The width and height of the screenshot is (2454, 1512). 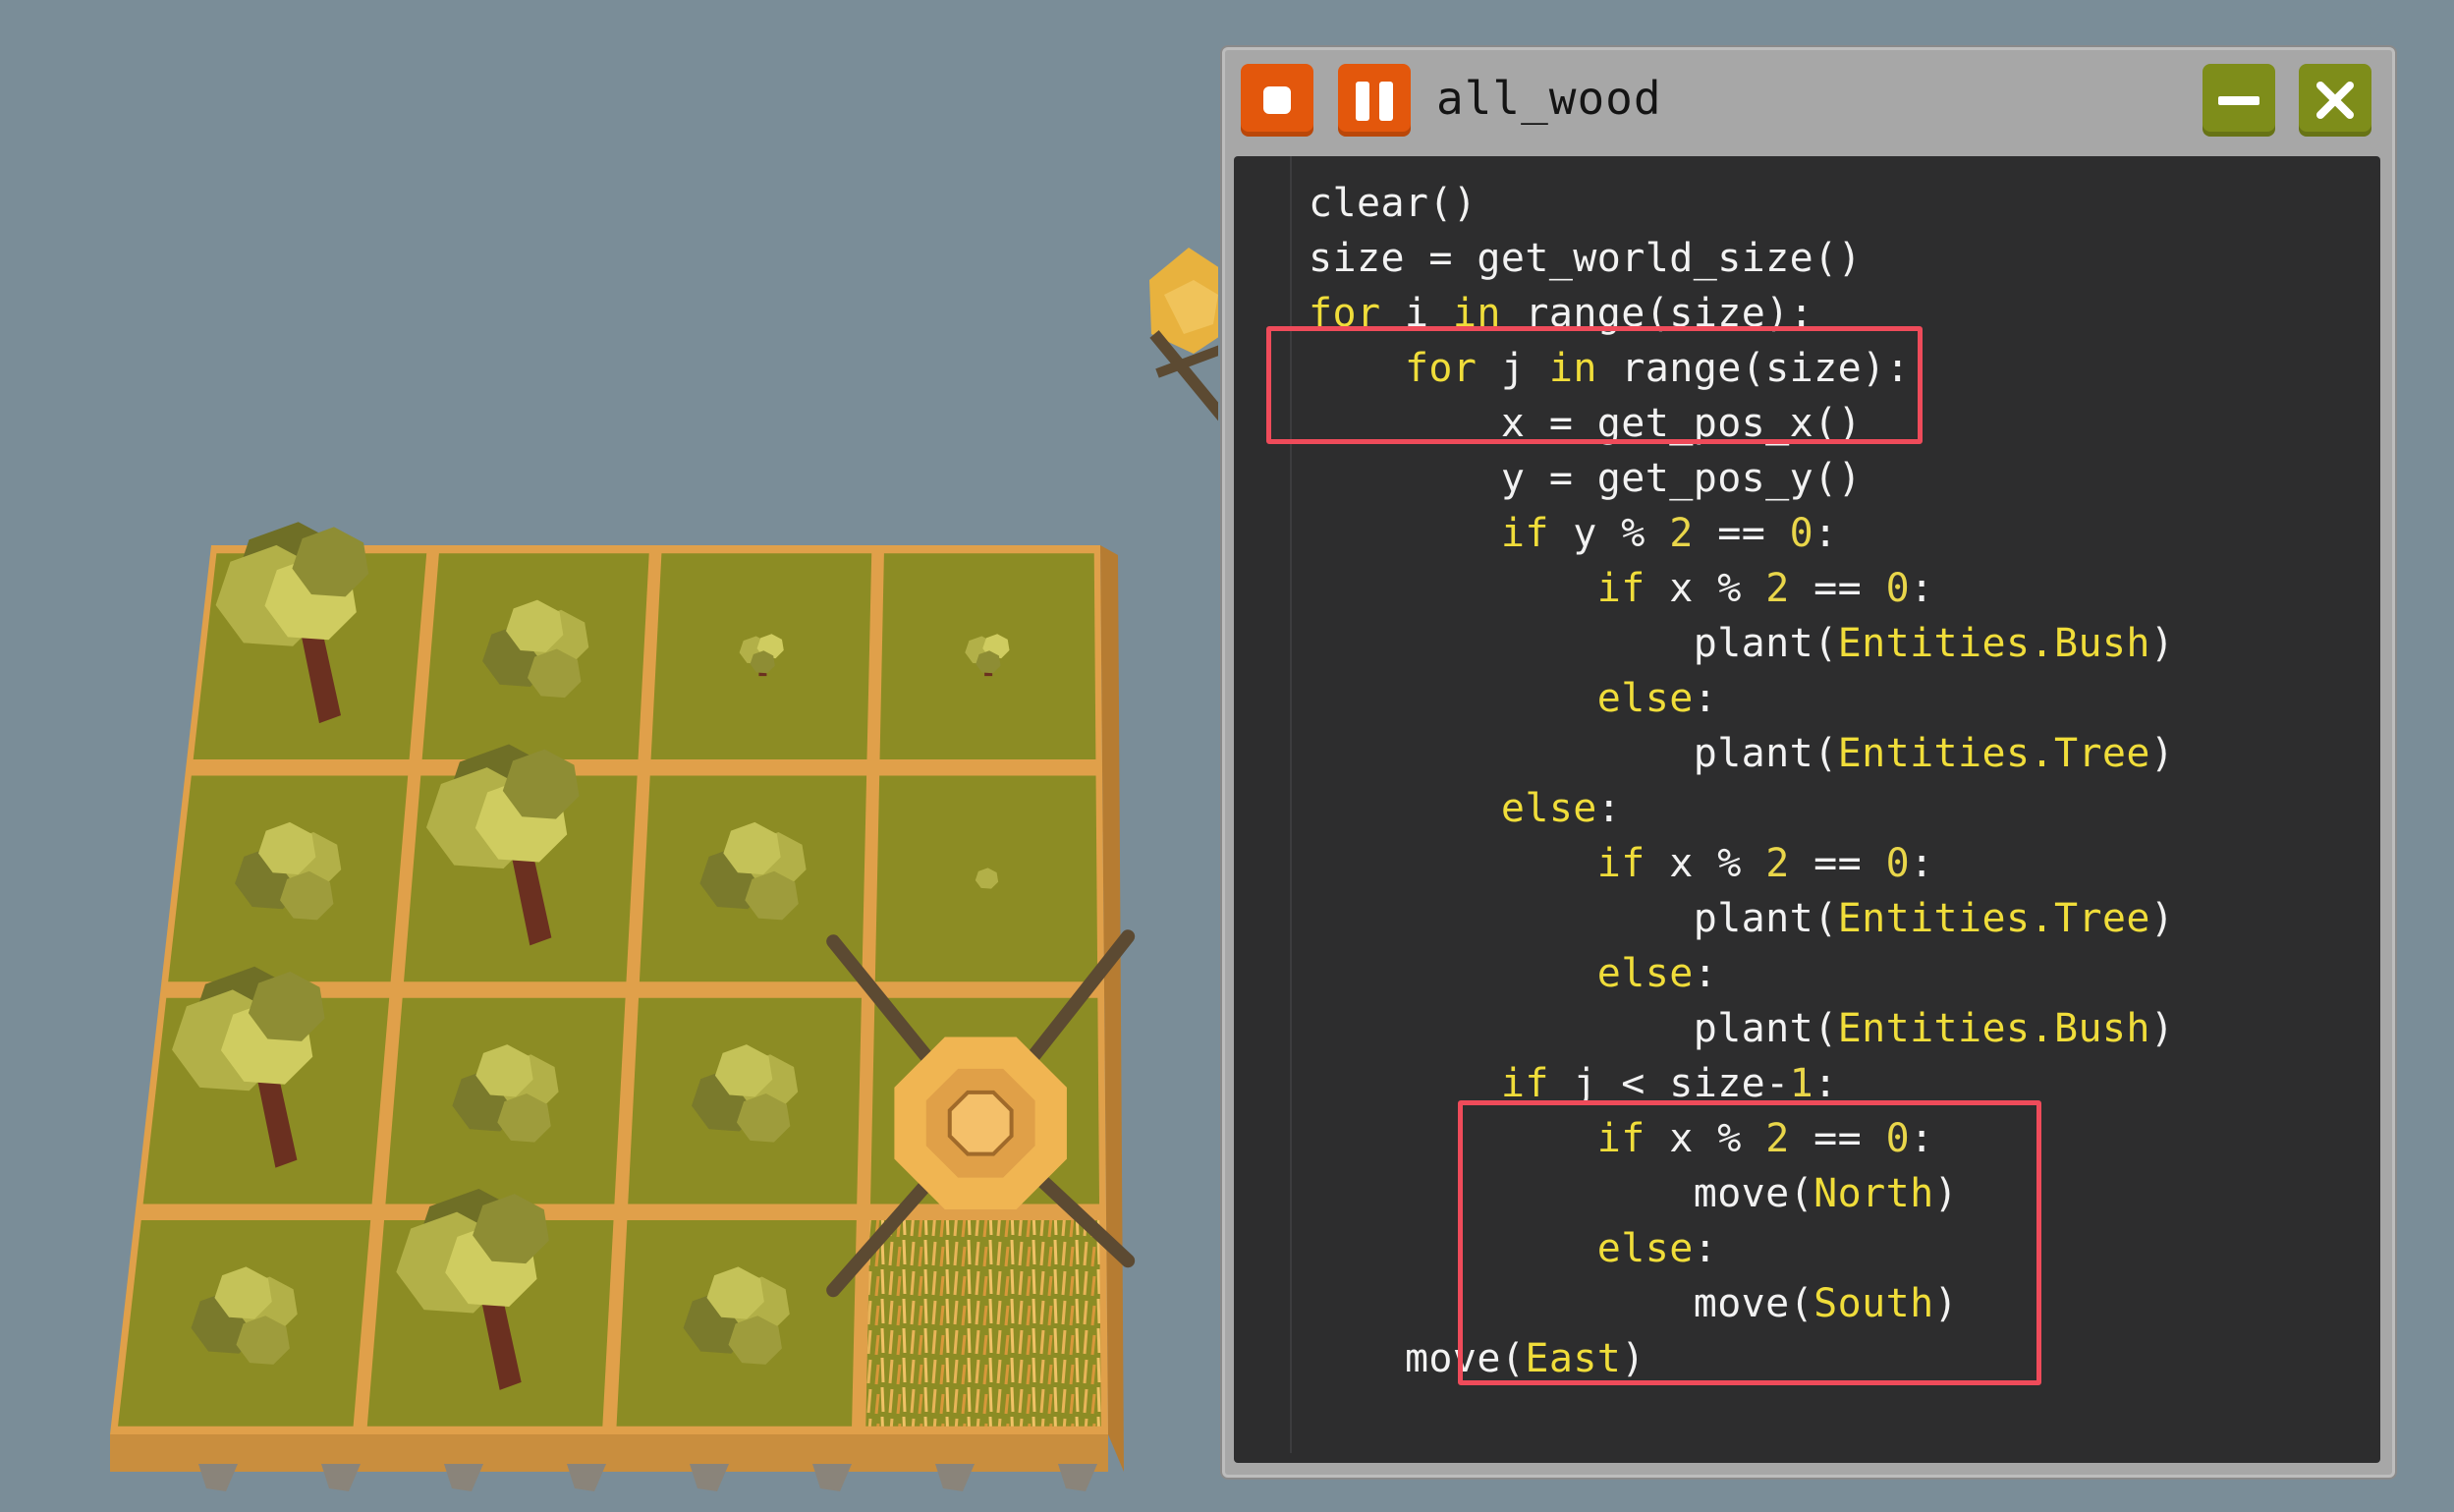 What do you see at coordinates (1681, 478) in the screenshot?
I see `code-token: y = get_pos_y()` at bounding box center [1681, 478].